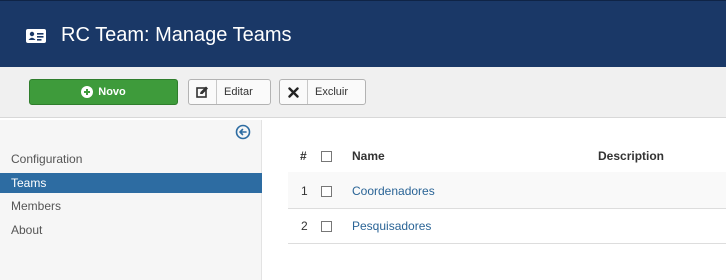  I want to click on edit-button: Editar, so click(229, 92).